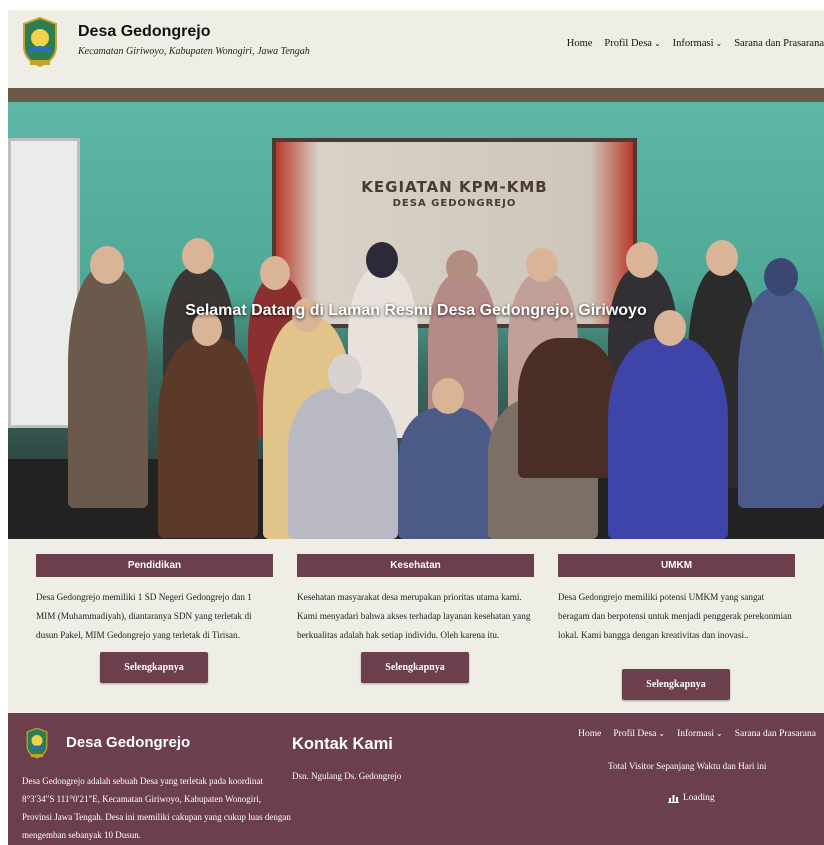  I want to click on card-pendidikan-title: Pendidikan, so click(154, 565).